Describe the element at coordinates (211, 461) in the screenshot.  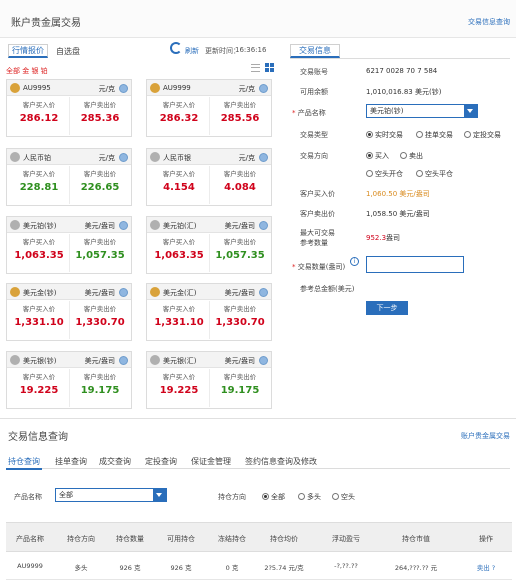
I see `tab-margin: 保证金管理` at that location.